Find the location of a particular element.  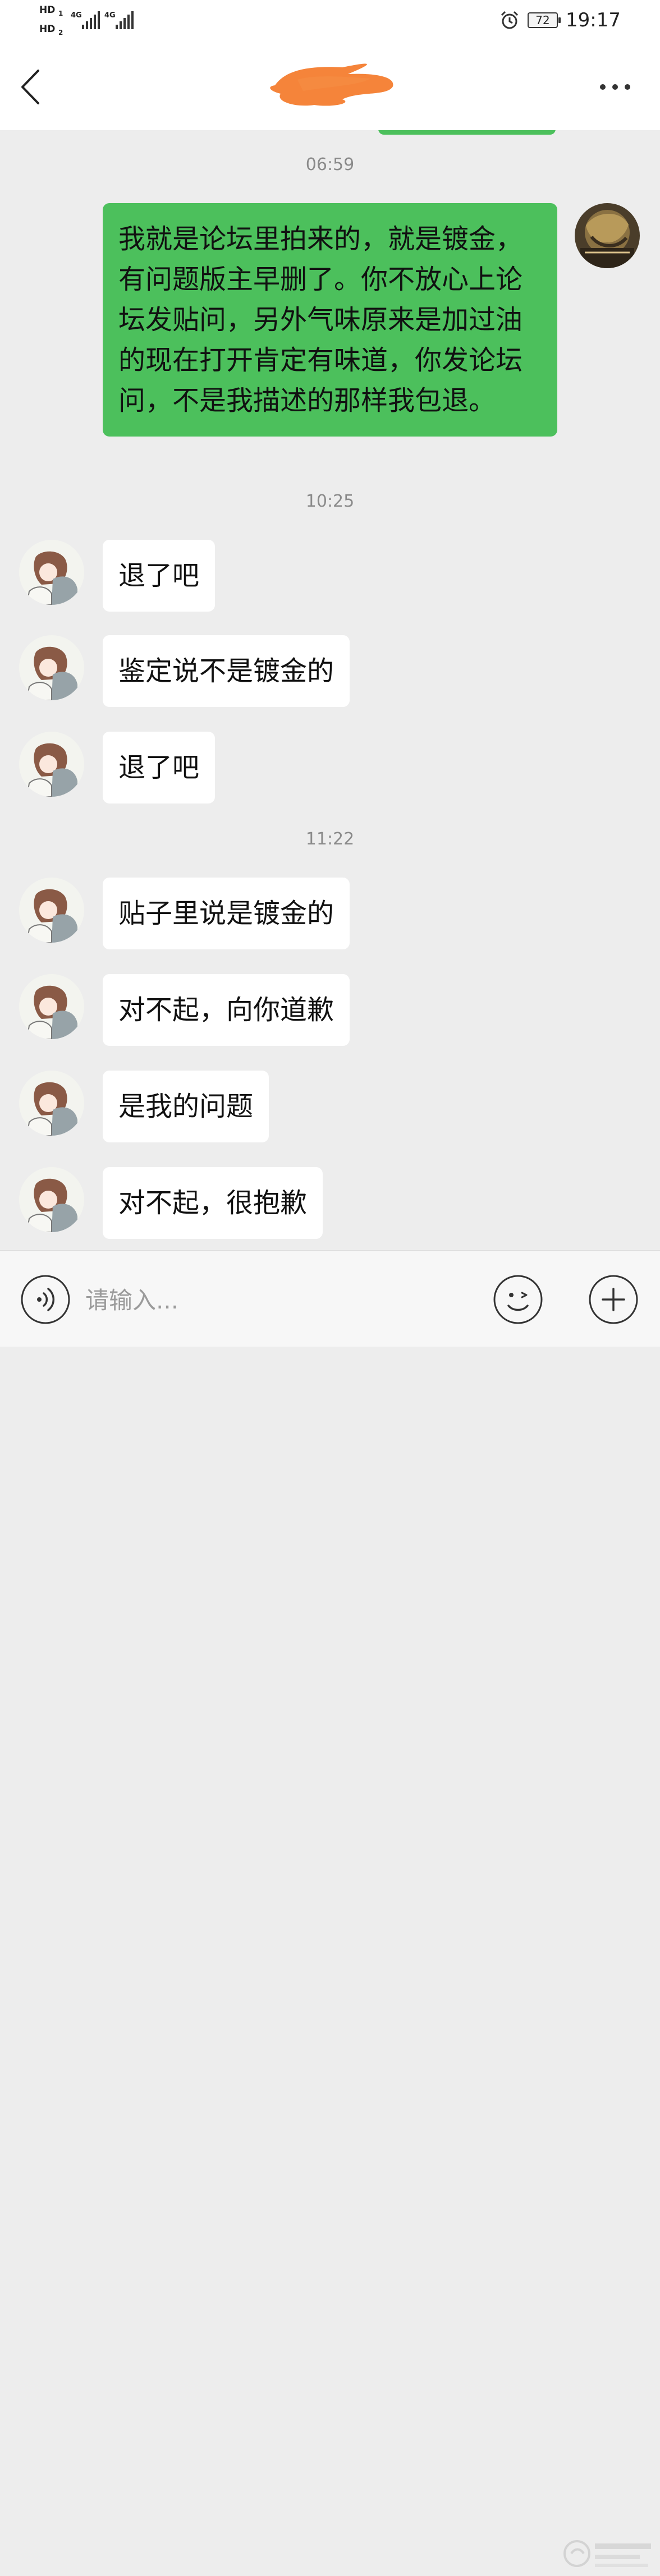

sim2-hd-label: HD is located at coordinates (47, 29).